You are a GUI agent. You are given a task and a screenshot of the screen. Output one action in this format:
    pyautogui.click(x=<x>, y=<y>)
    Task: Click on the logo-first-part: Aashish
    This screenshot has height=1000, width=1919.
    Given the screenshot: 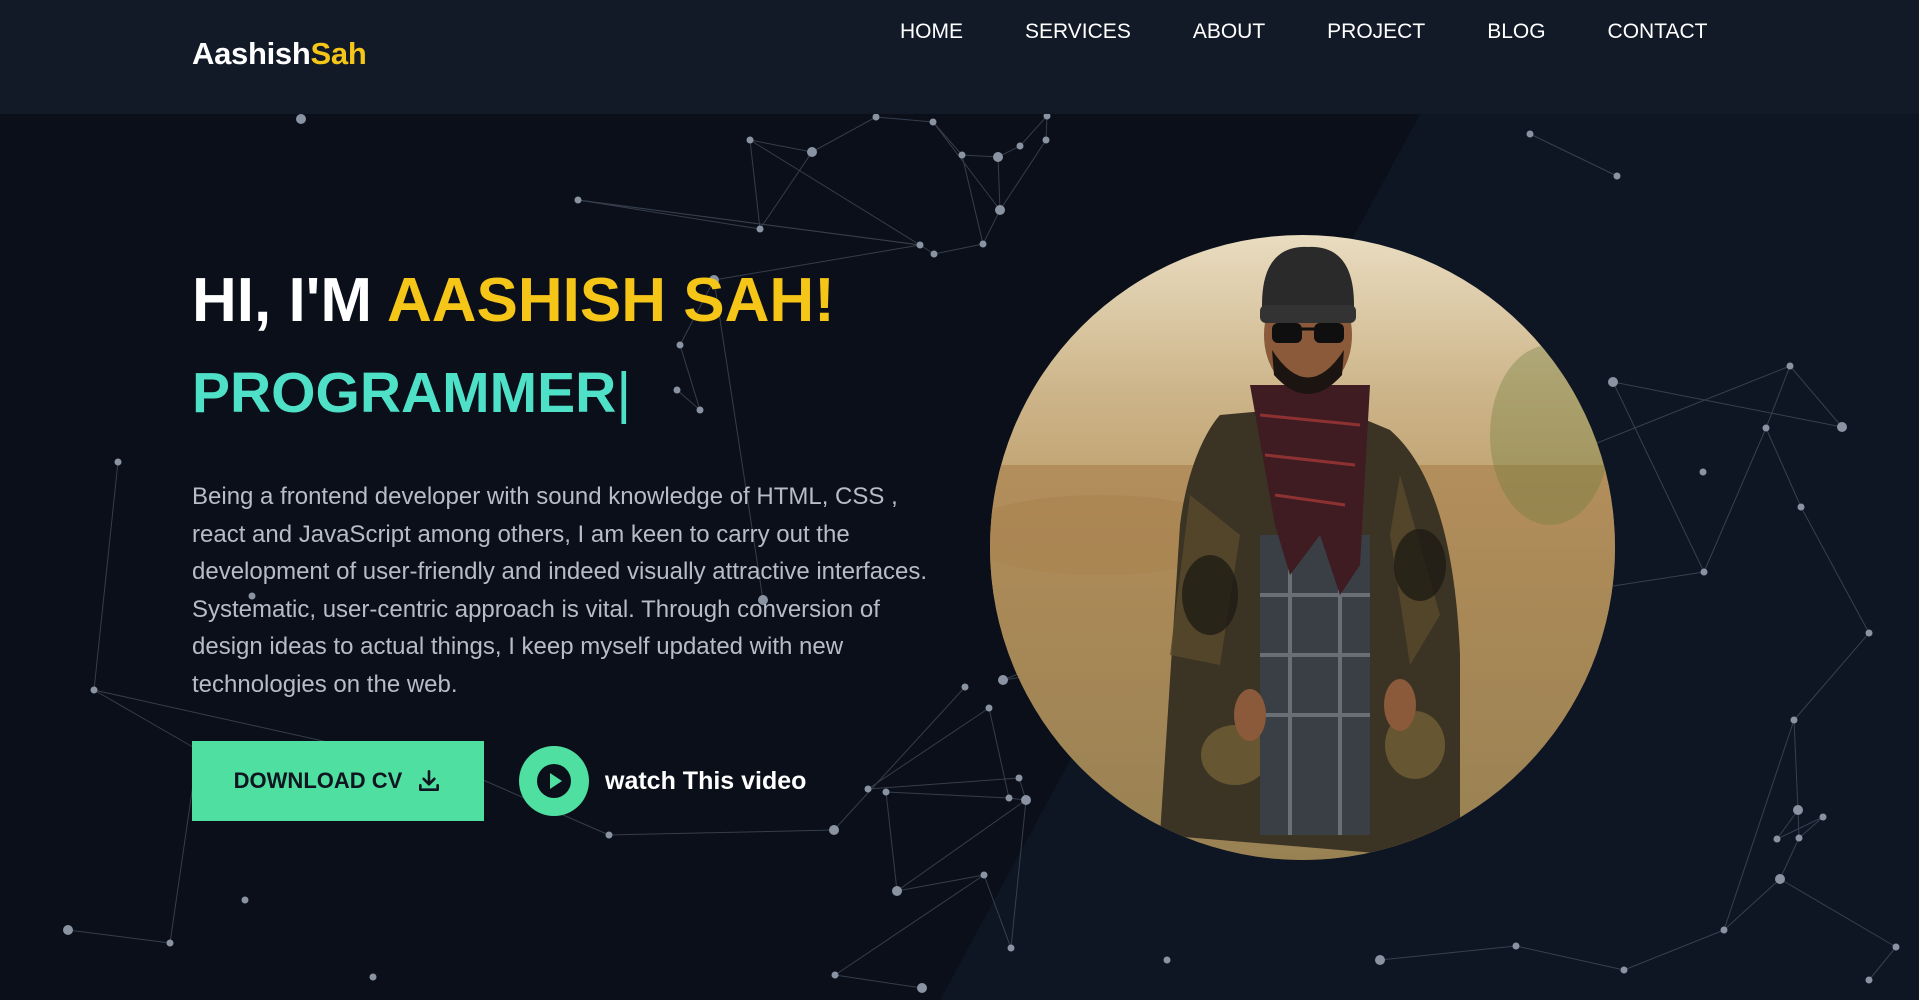 What is the action you would take?
    pyautogui.click(x=251, y=53)
    